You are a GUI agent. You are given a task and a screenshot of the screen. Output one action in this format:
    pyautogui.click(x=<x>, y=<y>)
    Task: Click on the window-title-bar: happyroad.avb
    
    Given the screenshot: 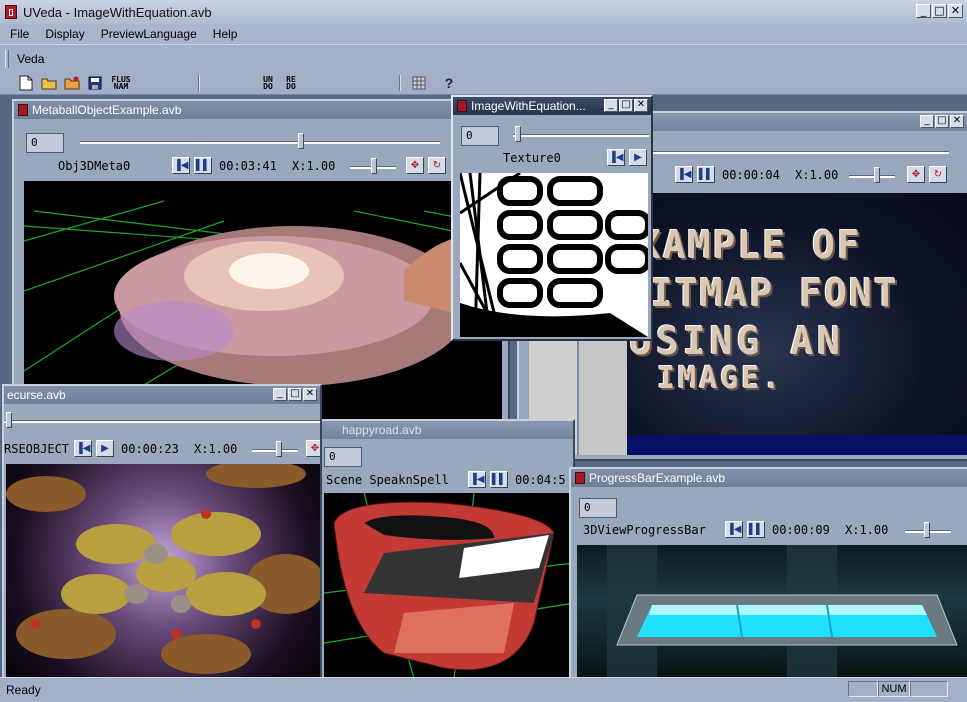 What is the action you would take?
    pyautogui.click(x=447, y=430)
    